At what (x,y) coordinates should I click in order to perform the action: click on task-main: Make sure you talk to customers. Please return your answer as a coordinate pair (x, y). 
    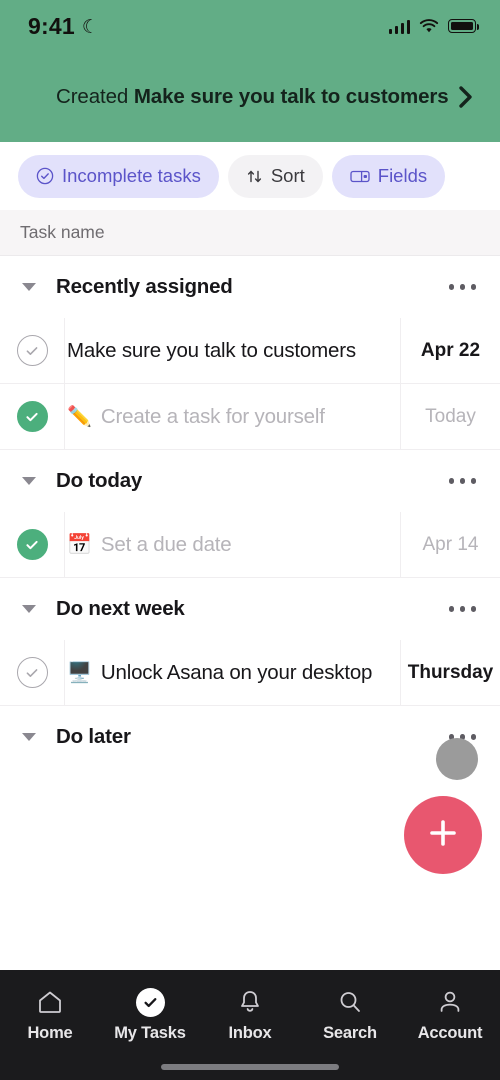
    Looking at the image, I should click on (232, 350).